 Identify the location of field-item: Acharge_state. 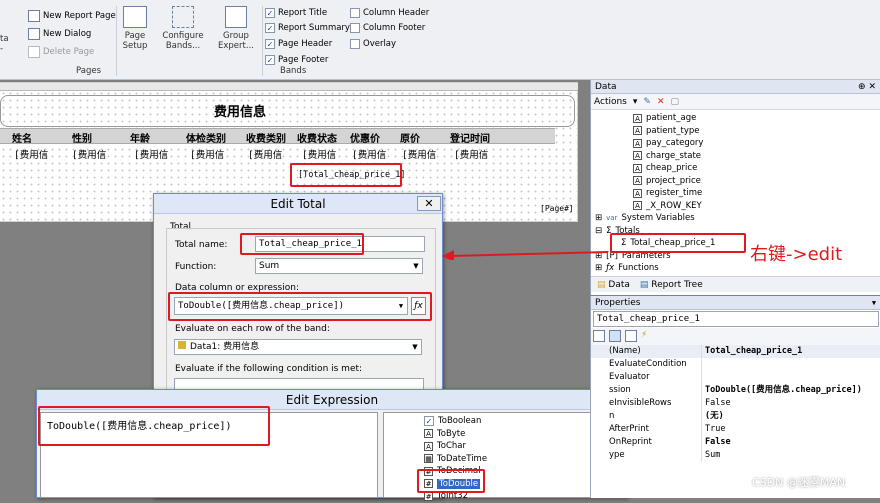
(756, 156).